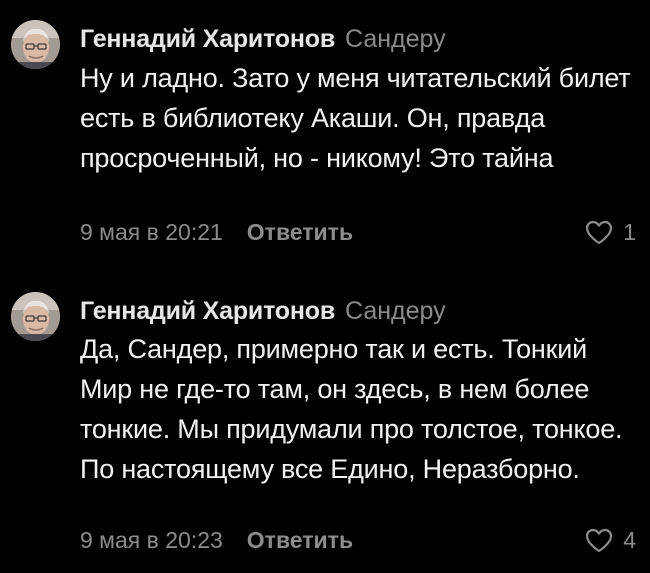 This screenshot has height=573, width=650. Describe the element at coordinates (629, 539) in the screenshot. I see `like-count: 4` at that location.